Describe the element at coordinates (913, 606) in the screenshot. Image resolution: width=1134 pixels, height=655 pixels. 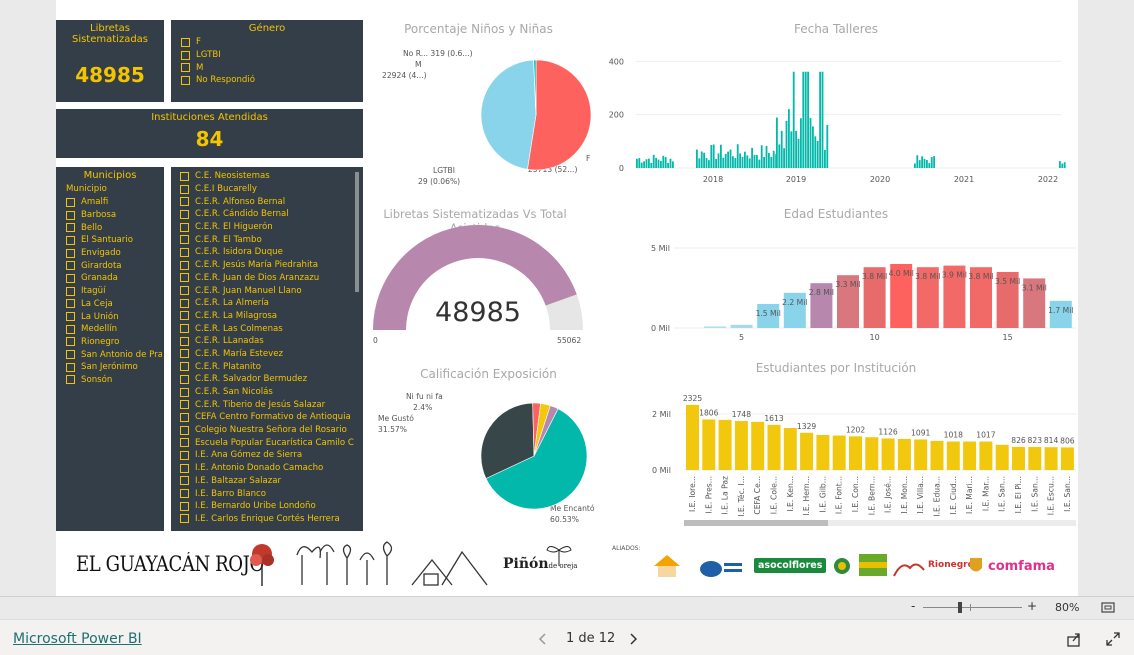
I see `zoom-out-button: -` at that location.